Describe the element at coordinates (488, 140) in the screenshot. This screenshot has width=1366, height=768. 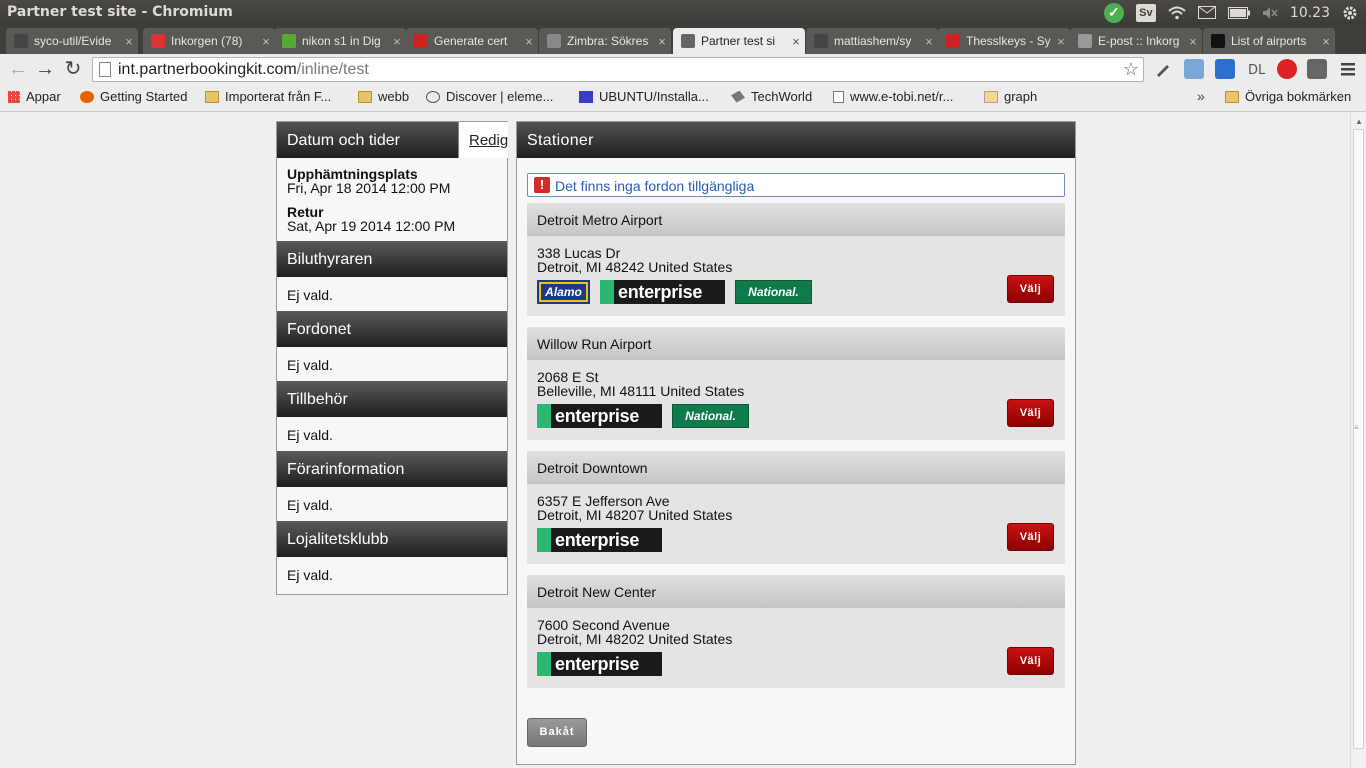
I see `edit-label: Redigera` at that location.